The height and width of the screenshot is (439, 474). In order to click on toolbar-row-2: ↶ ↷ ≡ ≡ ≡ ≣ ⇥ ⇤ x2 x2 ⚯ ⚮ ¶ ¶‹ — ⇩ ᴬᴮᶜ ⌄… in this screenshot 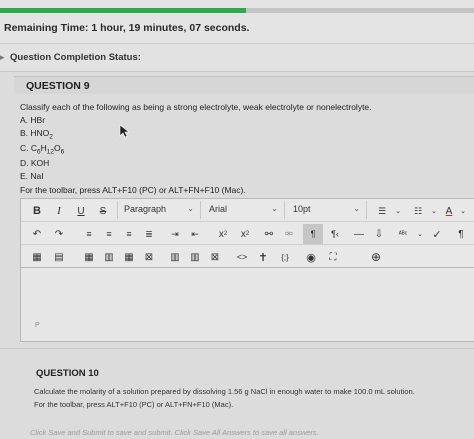, I will do `click(247, 233)`.